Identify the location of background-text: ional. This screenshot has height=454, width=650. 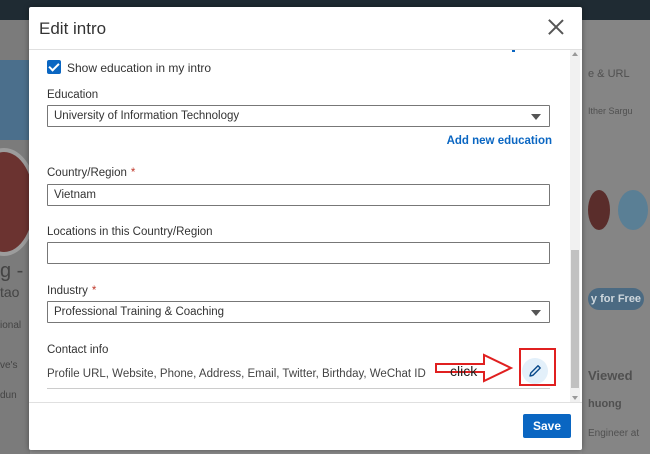
(11, 325).